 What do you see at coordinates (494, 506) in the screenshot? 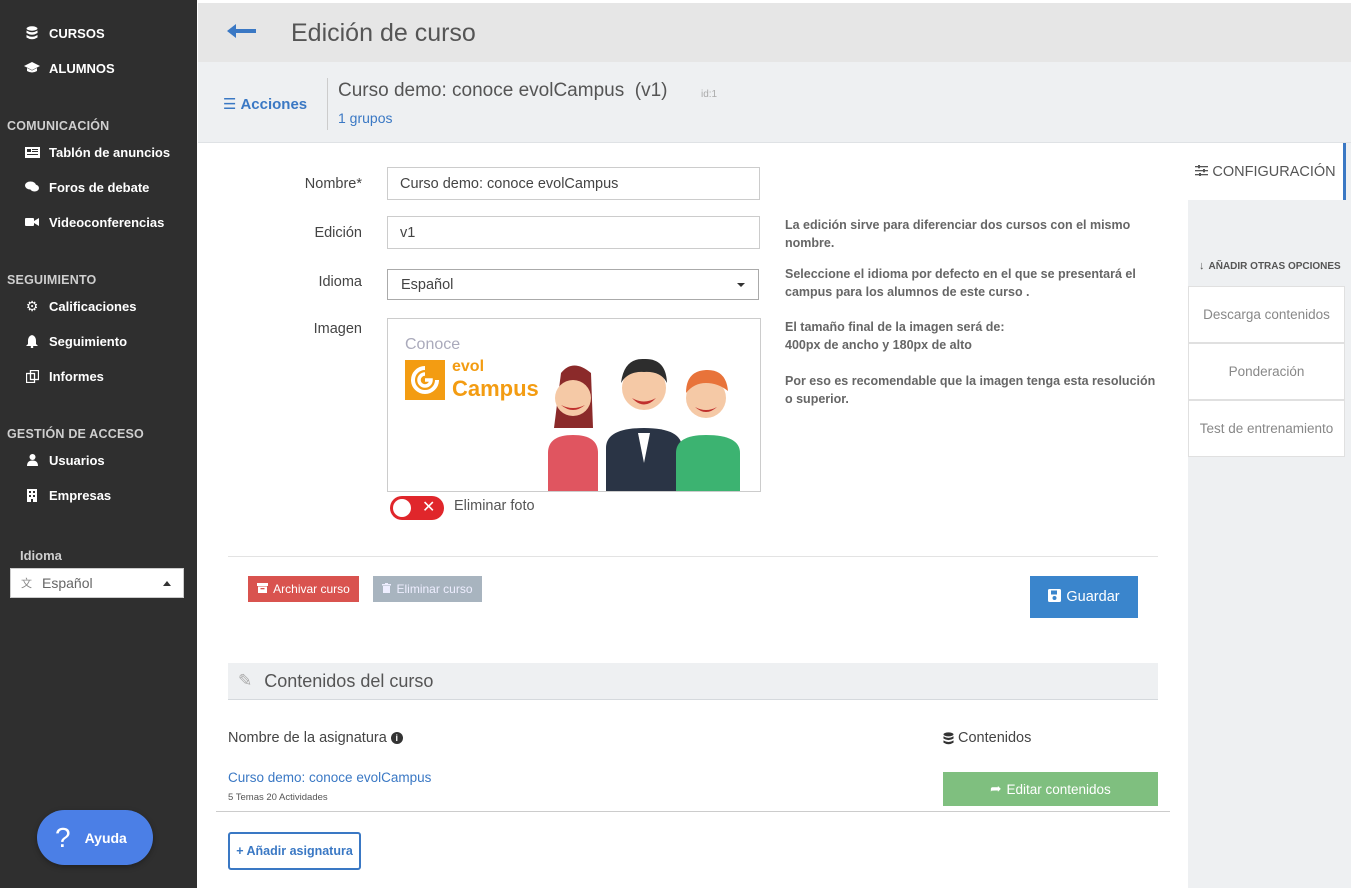
I see `remove-photo-label: Eliminar foto` at bounding box center [494, 506].